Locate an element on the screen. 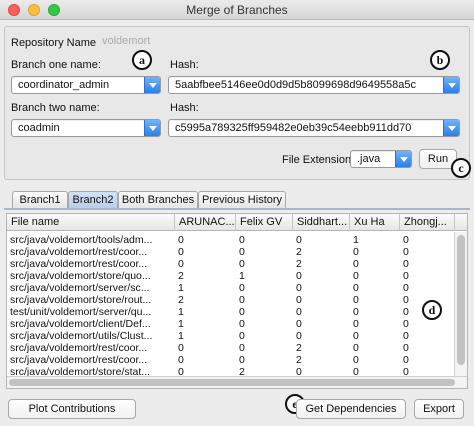 This screenshot has width=474, height=426. file-extension-select: .java is located at coordinates (381, 159).